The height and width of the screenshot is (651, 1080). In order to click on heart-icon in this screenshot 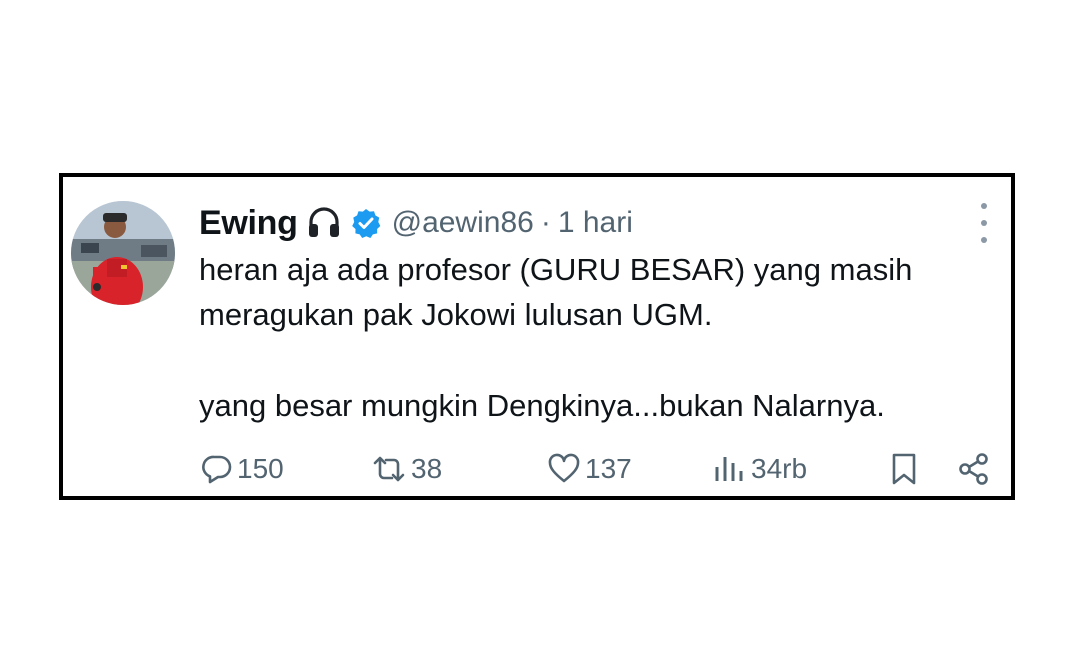, I will do `click(564, 469)`.